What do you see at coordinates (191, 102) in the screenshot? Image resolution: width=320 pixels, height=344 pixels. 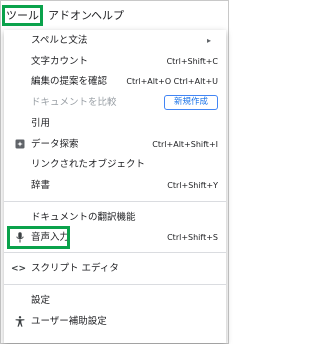 I see `new-badge: 新規作成` at bounding box center [191, 102].